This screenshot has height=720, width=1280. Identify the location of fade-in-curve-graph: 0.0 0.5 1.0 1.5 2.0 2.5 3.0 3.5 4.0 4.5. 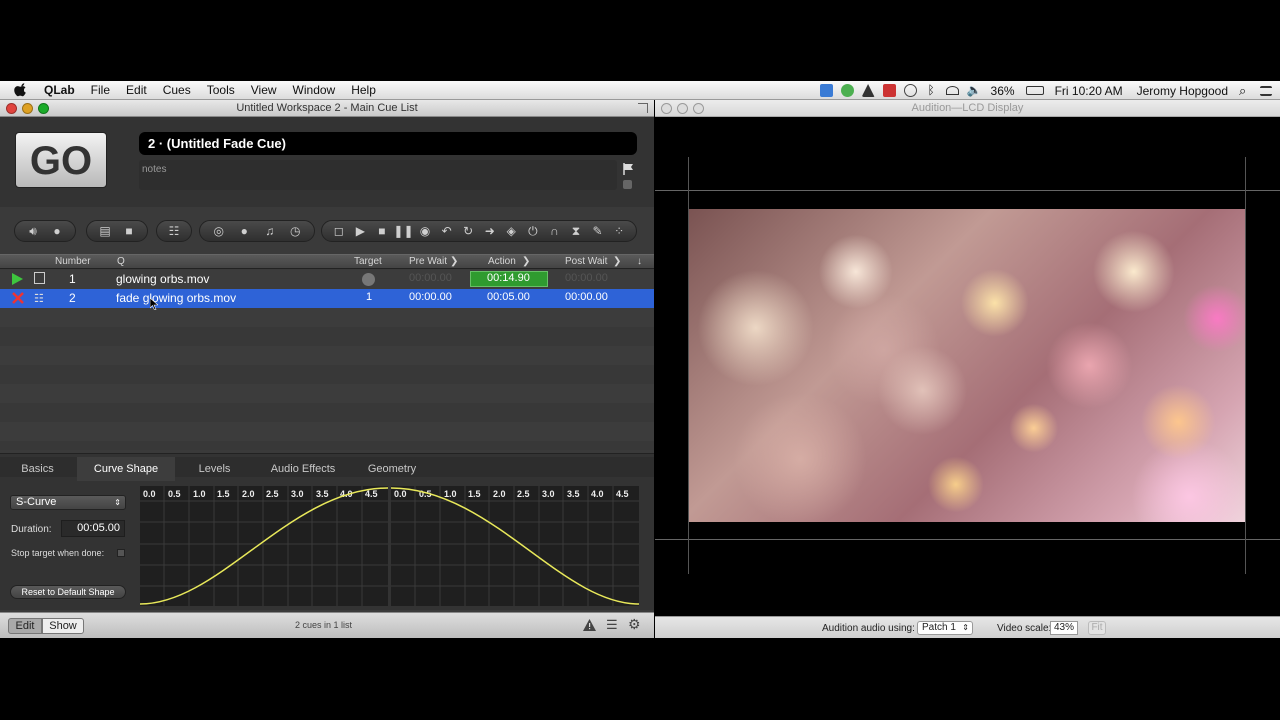
(264, 546).